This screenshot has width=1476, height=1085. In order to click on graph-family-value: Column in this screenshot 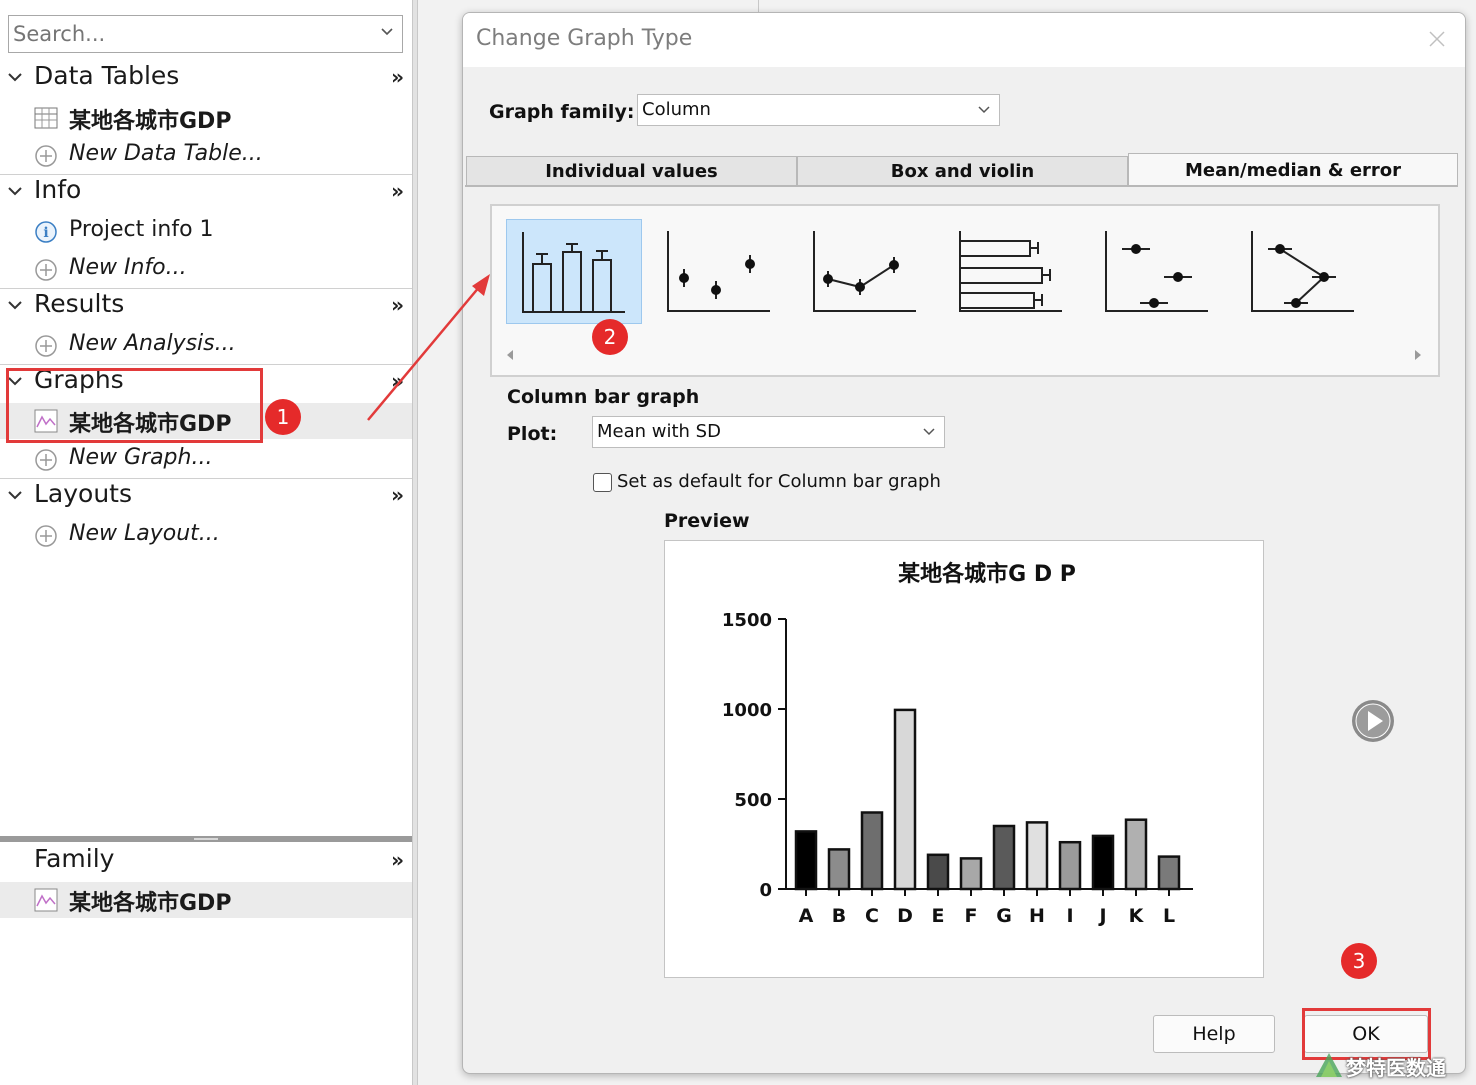, I will do `click(676, 109)`.